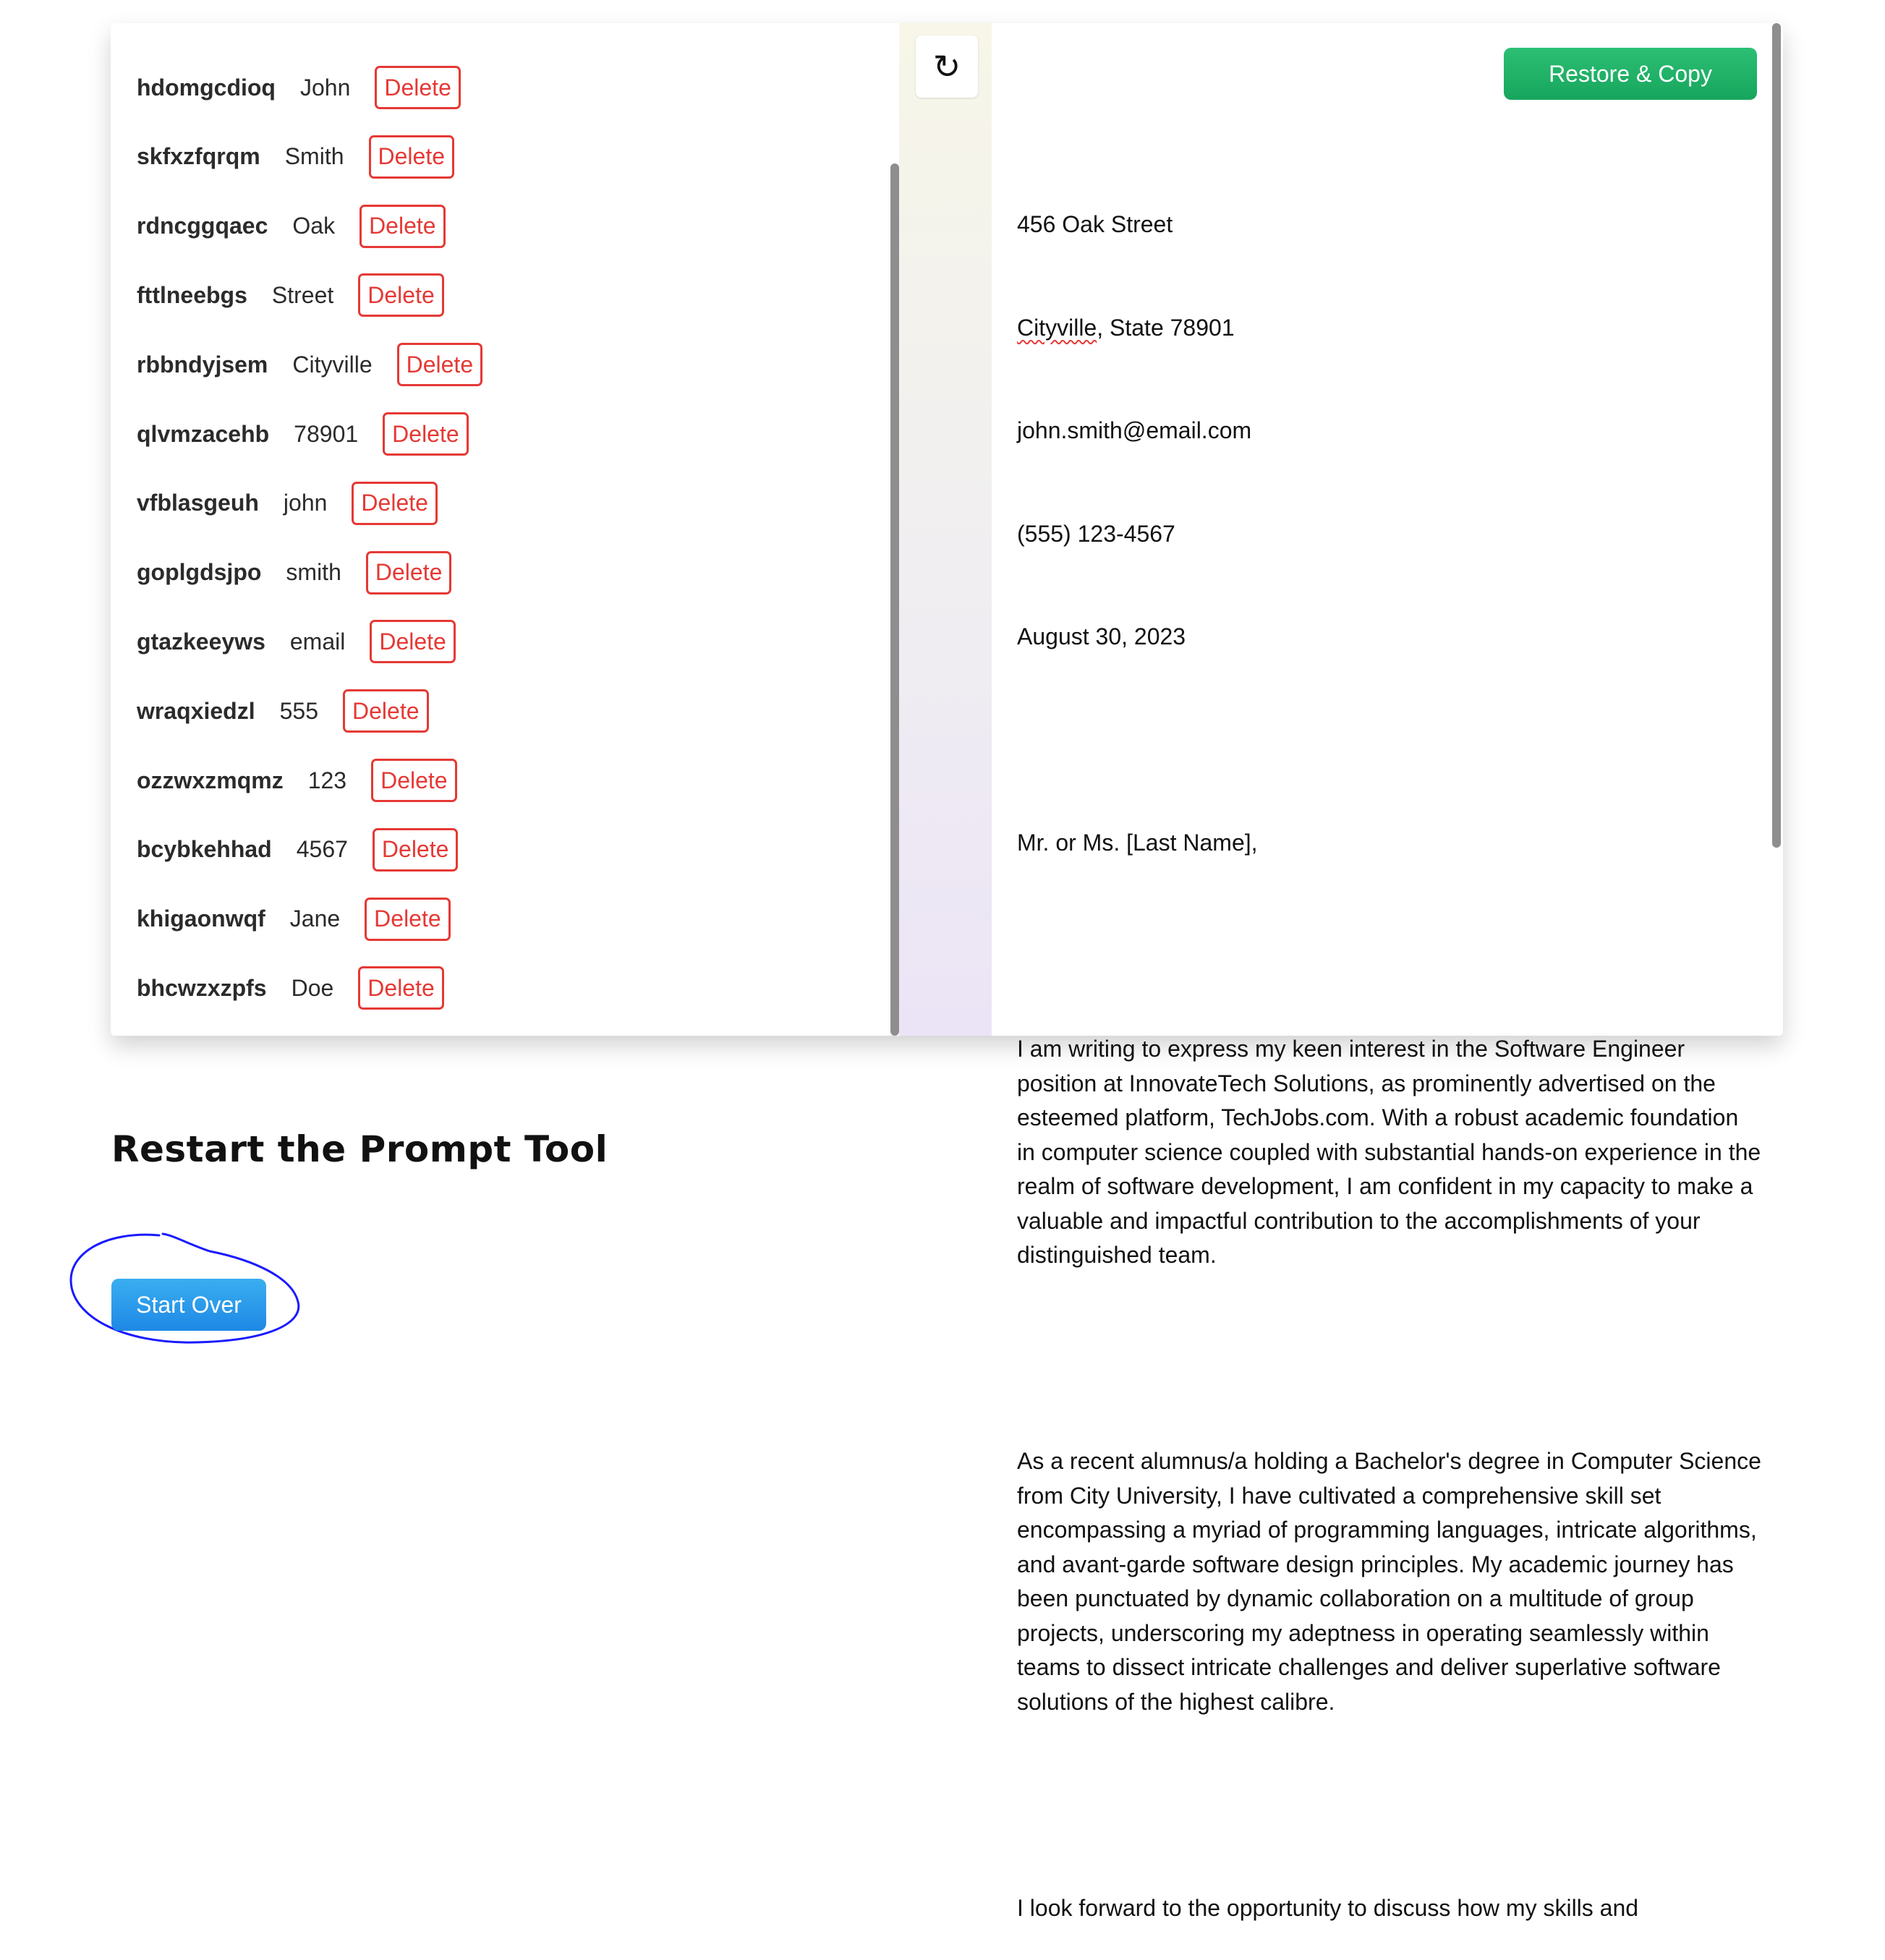 This screenshot has height=1960, width=1885. I want to click on entity-value: Street, so click(302, 294).